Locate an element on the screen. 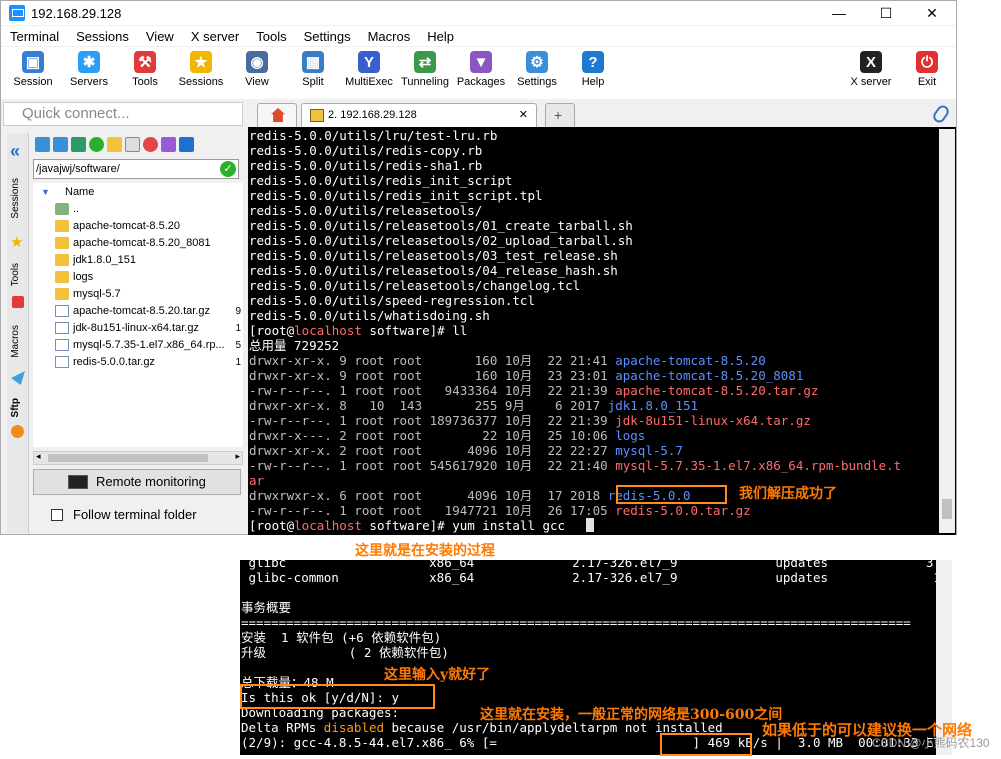 This screenshot has height=759, width=1001. refresh-icon is located at coordinates (96, 144).